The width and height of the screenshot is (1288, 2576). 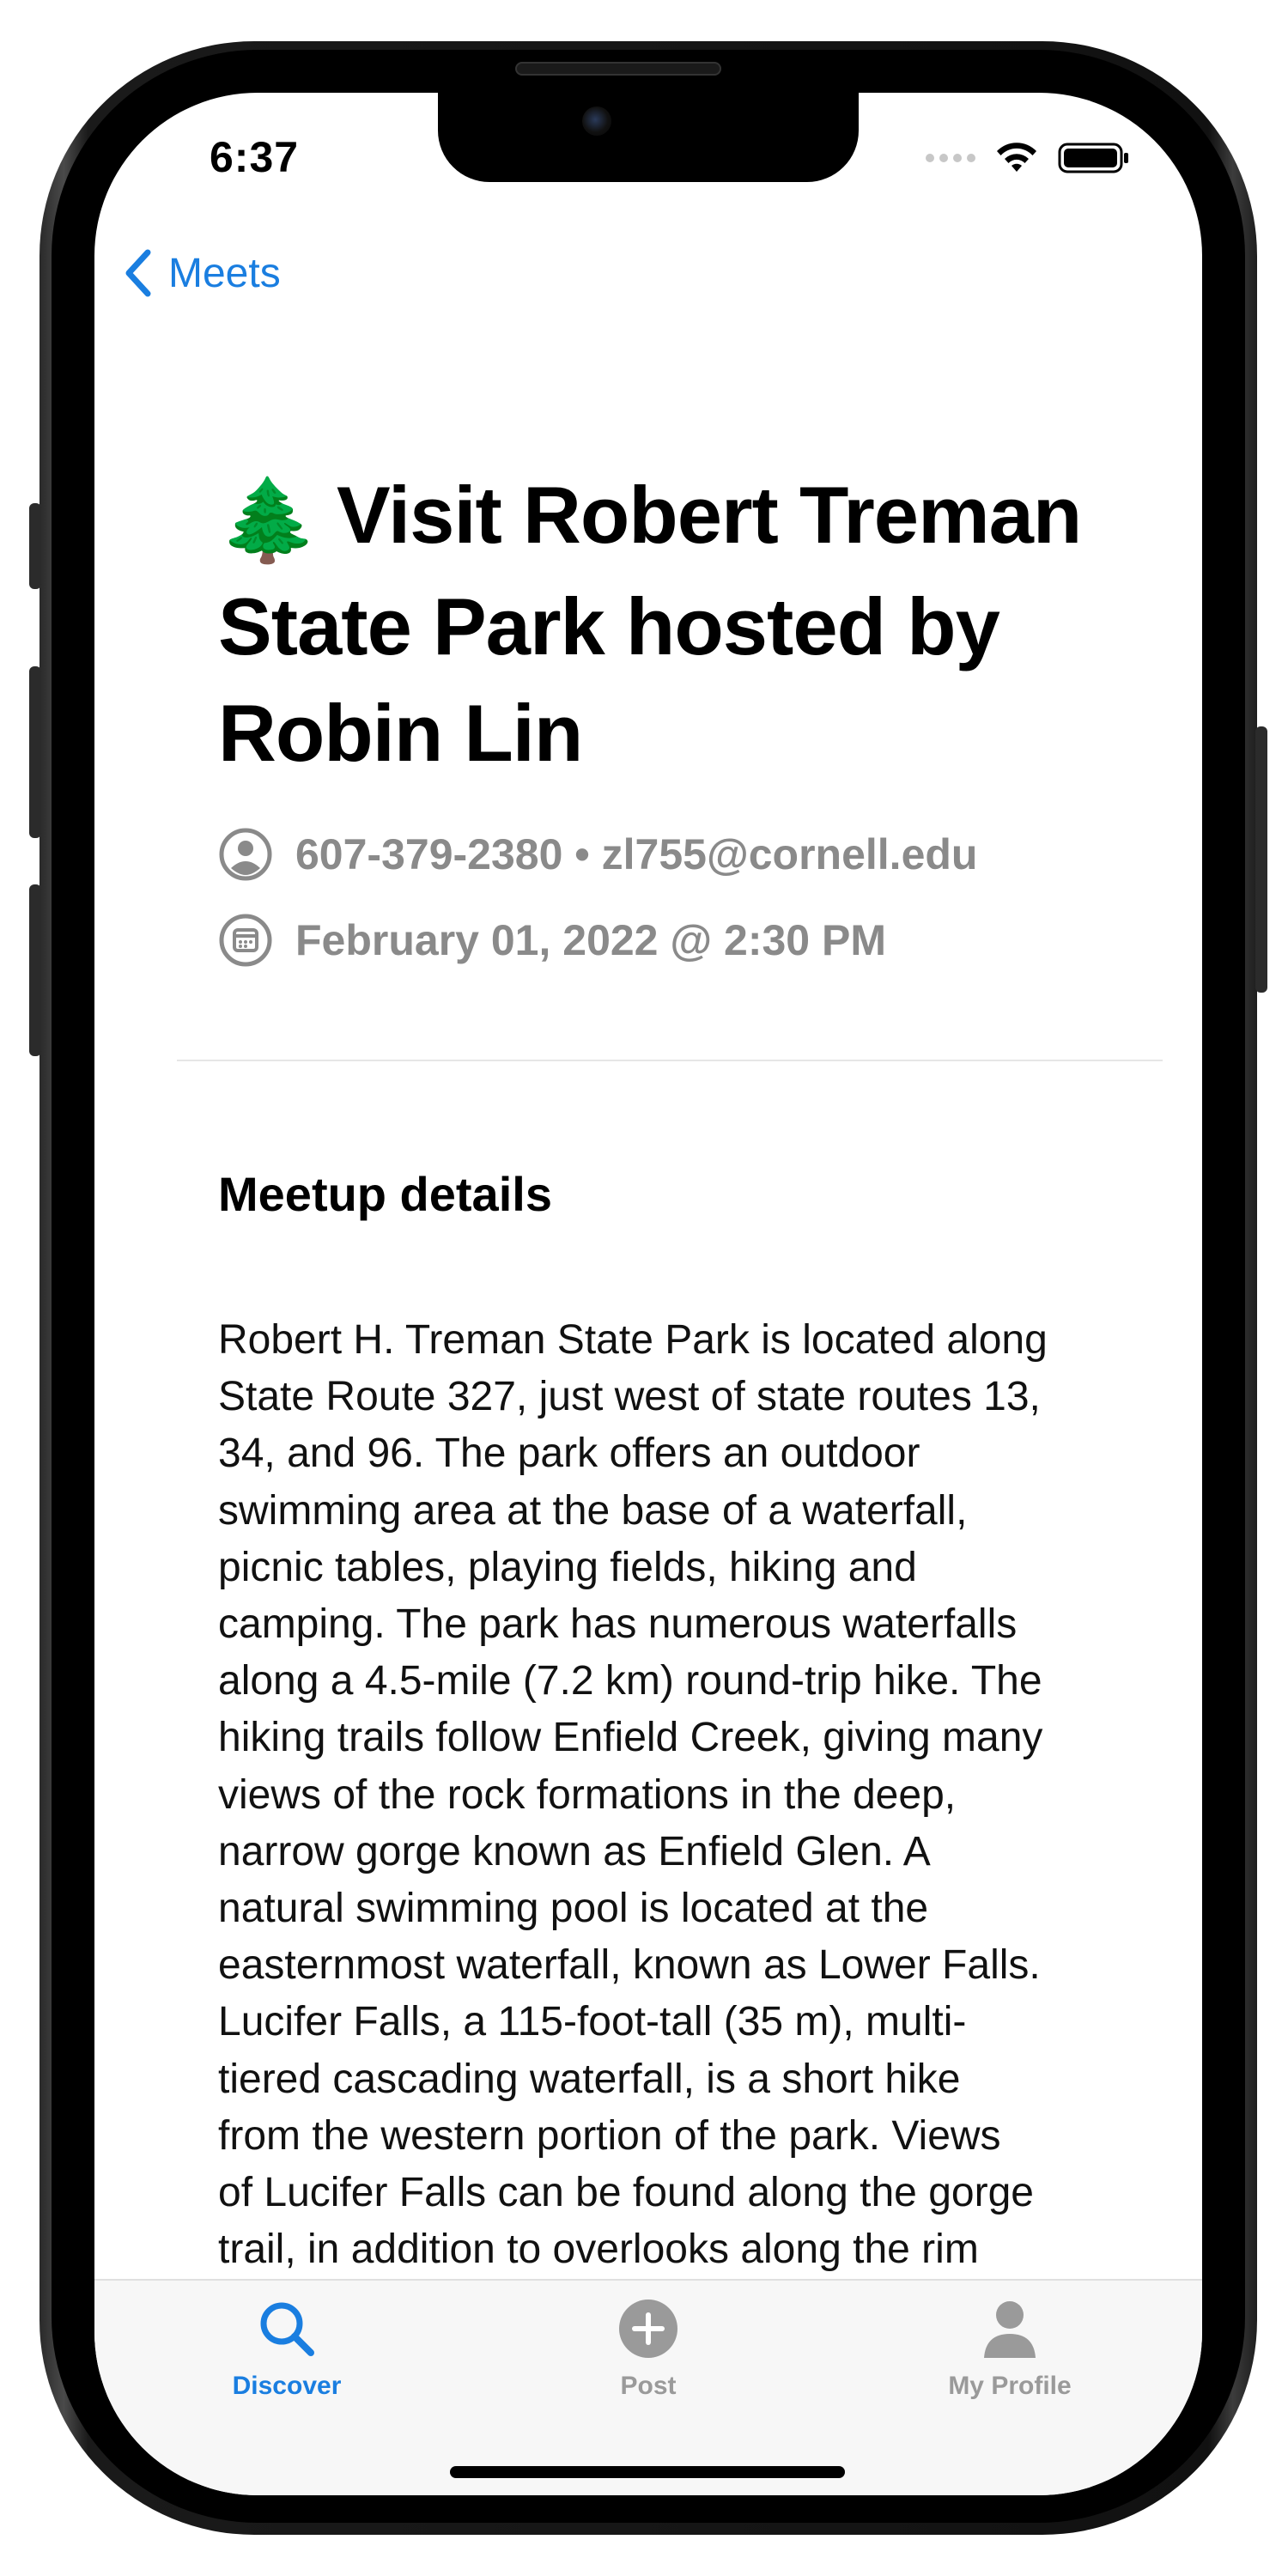 What do you see at coordinates (255, 157) in the screenshot?
I see `status-time: 6:37` at bounding box center [255, 157].